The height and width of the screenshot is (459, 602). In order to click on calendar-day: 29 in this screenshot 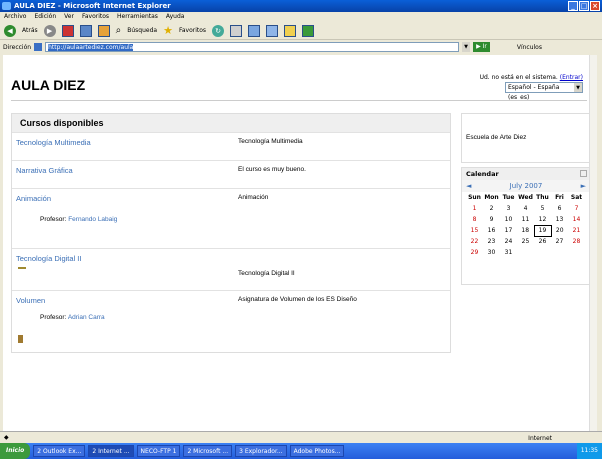, I will do `click(474, 252)`.